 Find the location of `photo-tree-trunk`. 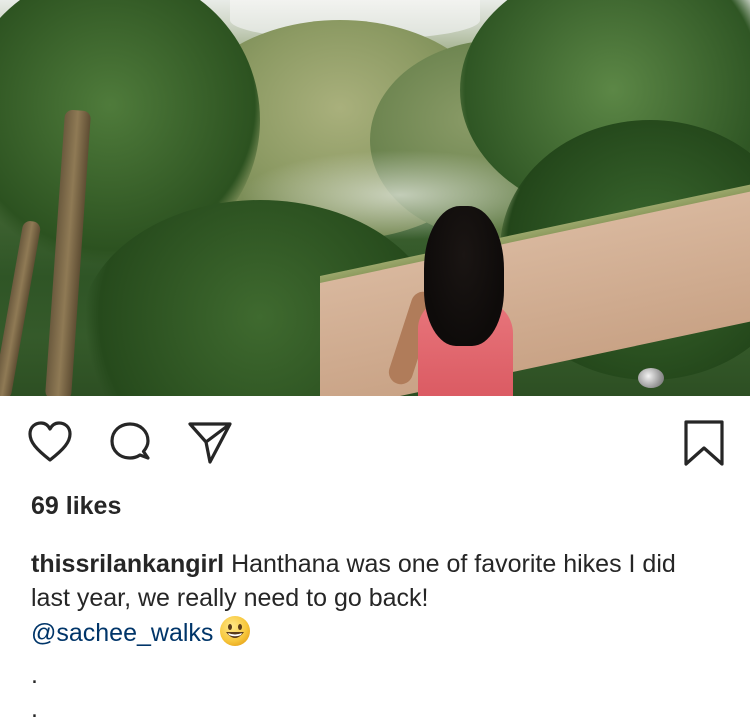

photo-tree-trunk is located at coordinates (21, 307).